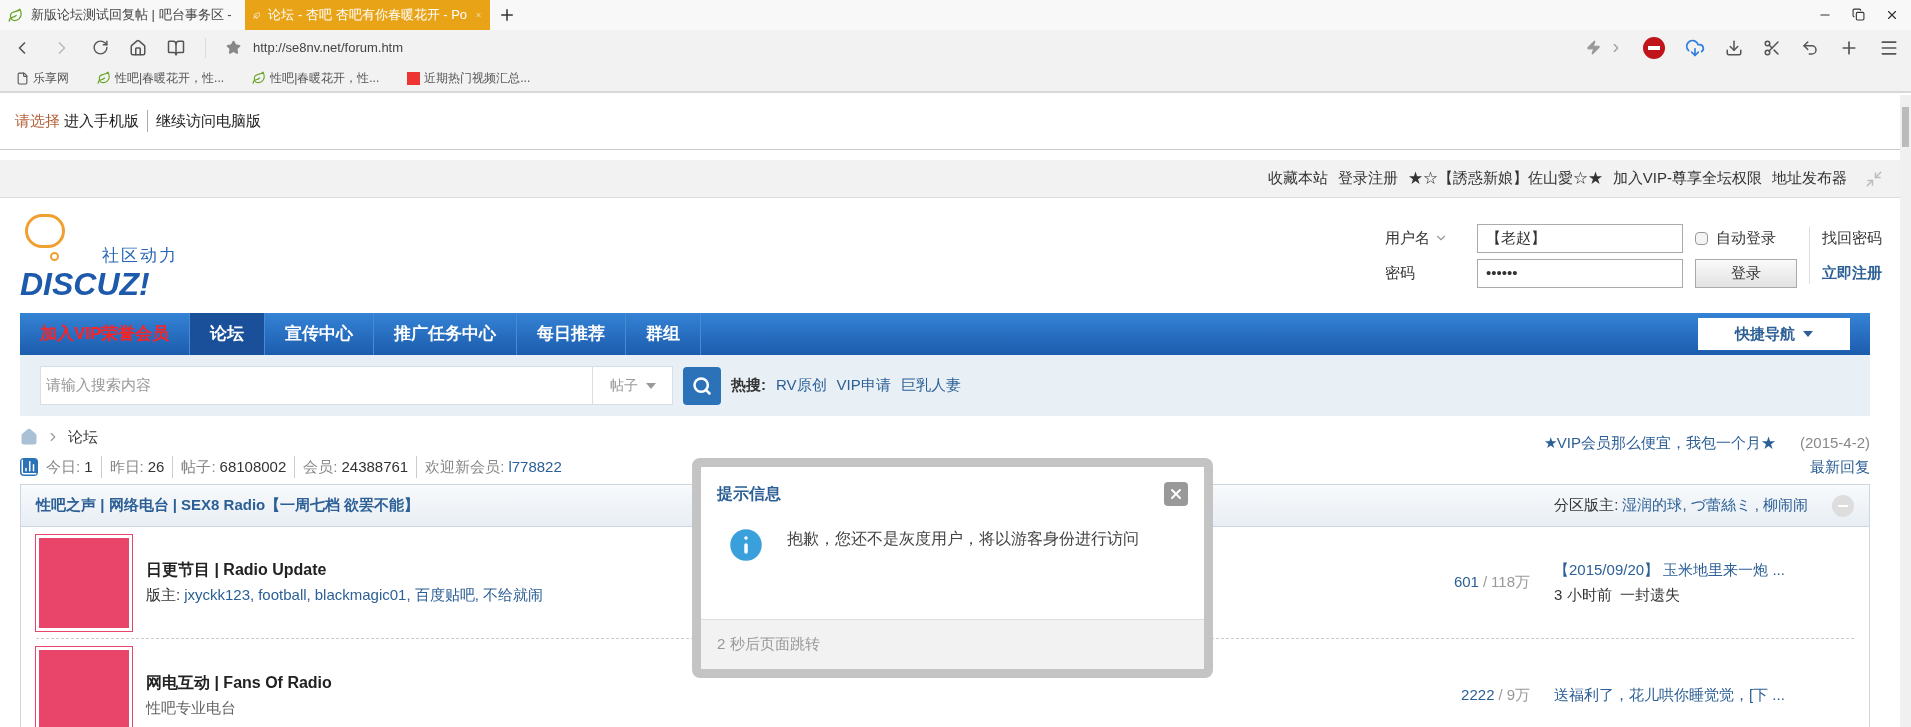  Describe the element at coordinates (1580, 273) in the screenshot. I see `password-field: ••••••` at that location.